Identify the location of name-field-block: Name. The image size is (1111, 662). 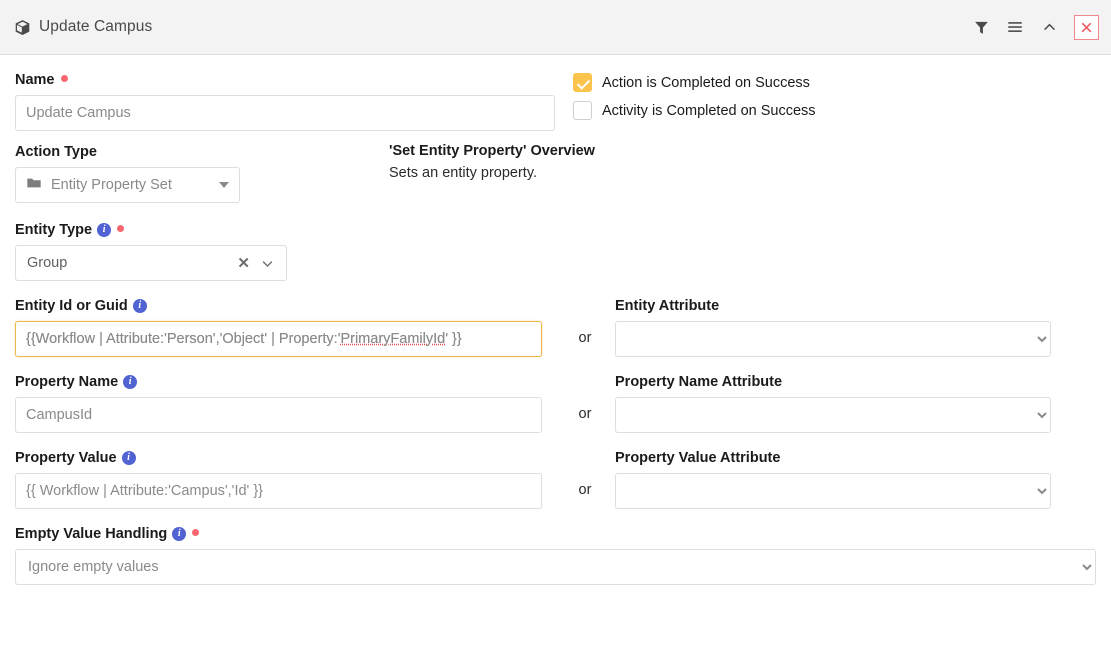
(285, 101).